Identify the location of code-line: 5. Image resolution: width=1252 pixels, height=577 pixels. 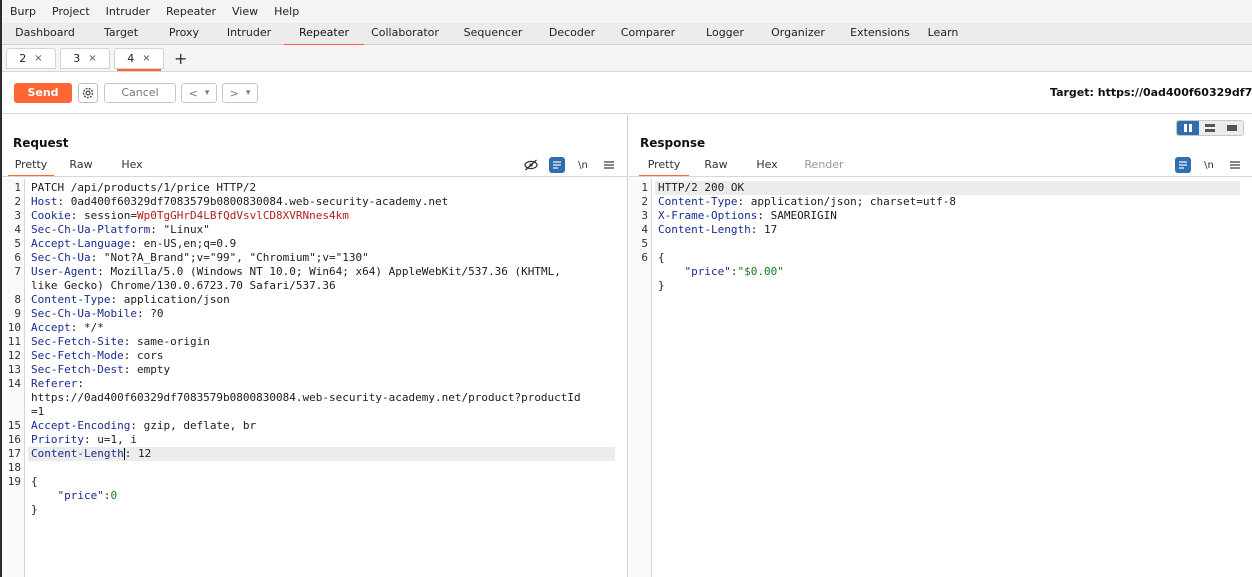
(940, 244).